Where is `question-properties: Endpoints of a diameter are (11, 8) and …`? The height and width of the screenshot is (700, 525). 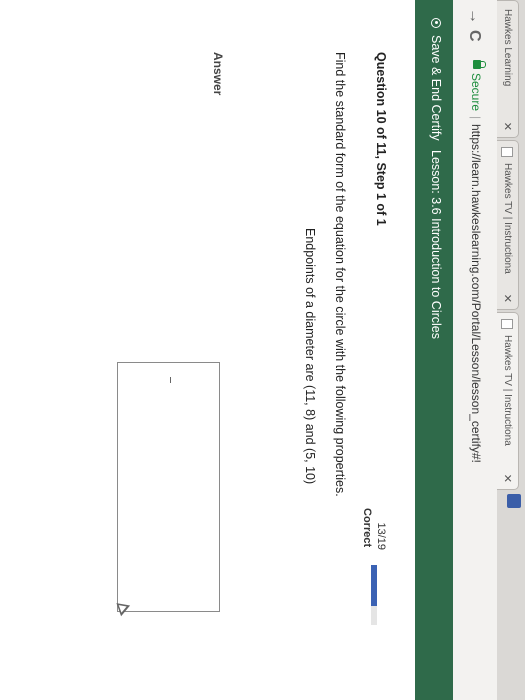
question-properties: Endpoints of a diameter are (11, 8) and … is located at coordinates (310, 356).